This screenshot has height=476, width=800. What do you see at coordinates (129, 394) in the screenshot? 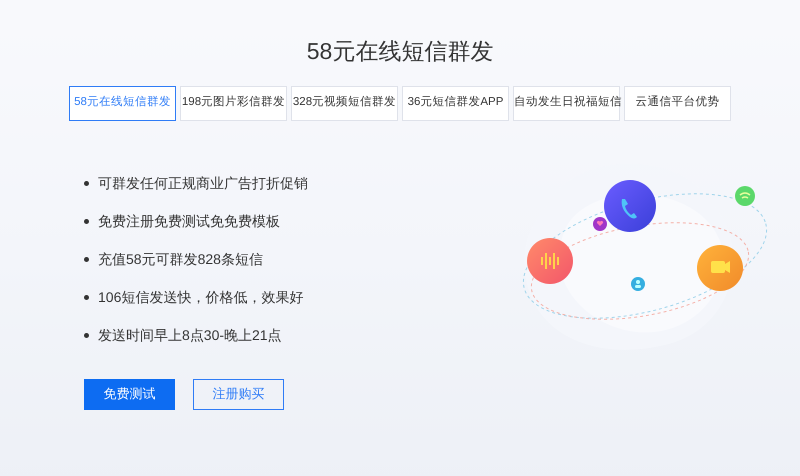
I see `free-trial-button: 免费测试` at bounding box center [129, 394].